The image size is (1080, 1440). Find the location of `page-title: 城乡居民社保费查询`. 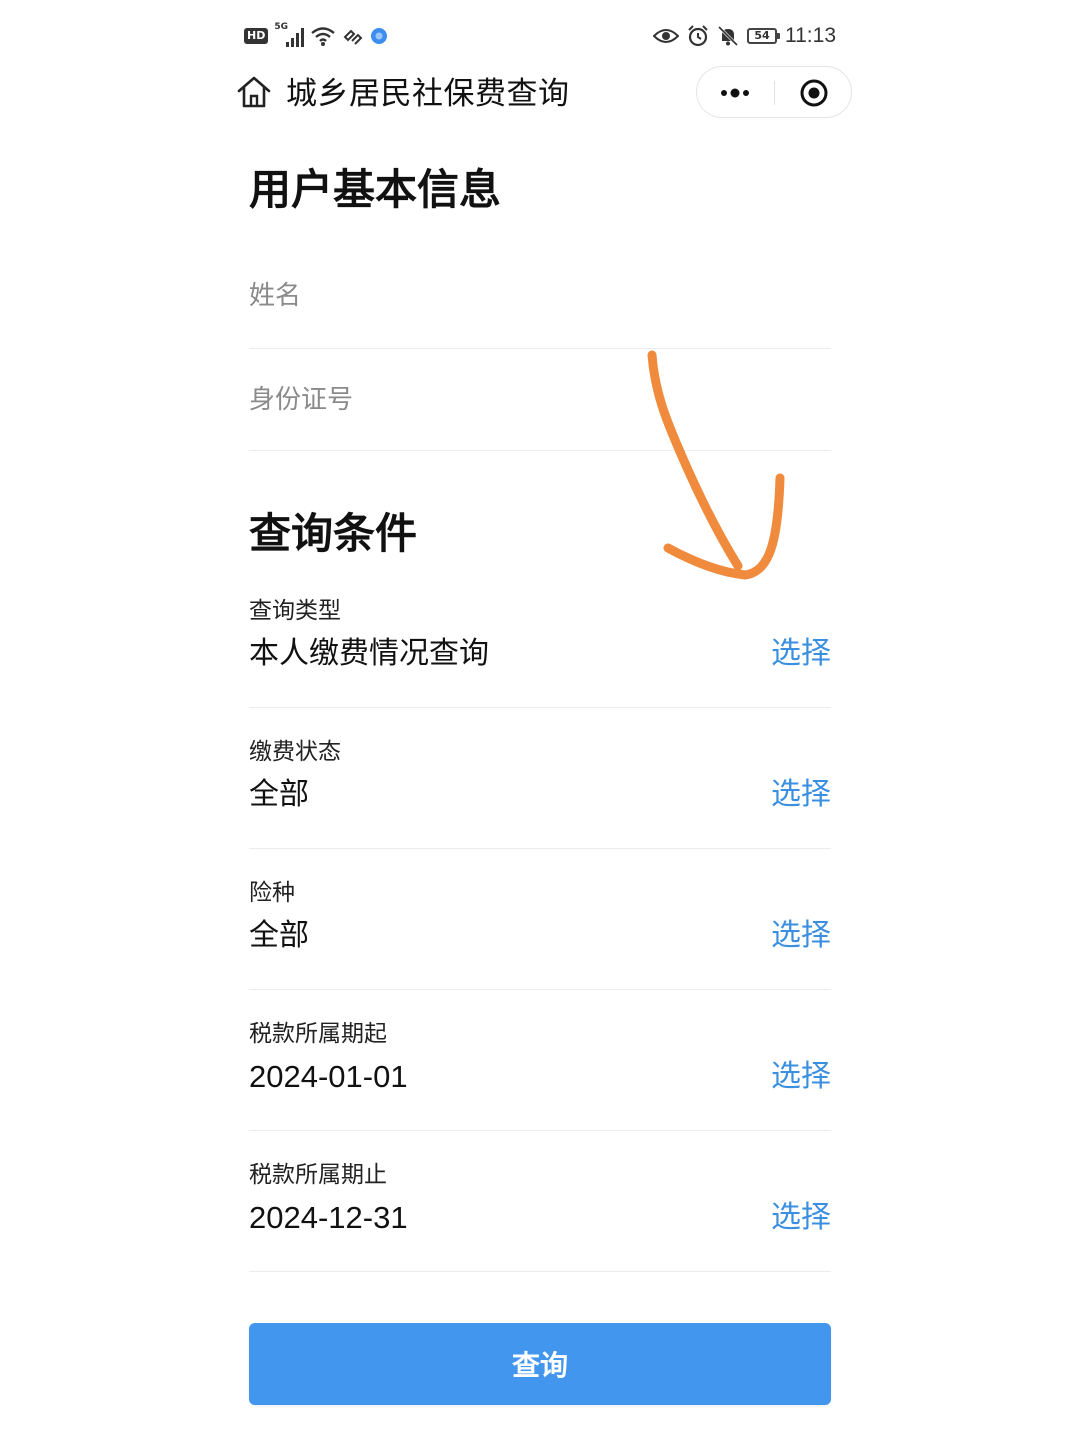

page-title: 城乡居民社保费查询 is located at coordinates (428, 94).